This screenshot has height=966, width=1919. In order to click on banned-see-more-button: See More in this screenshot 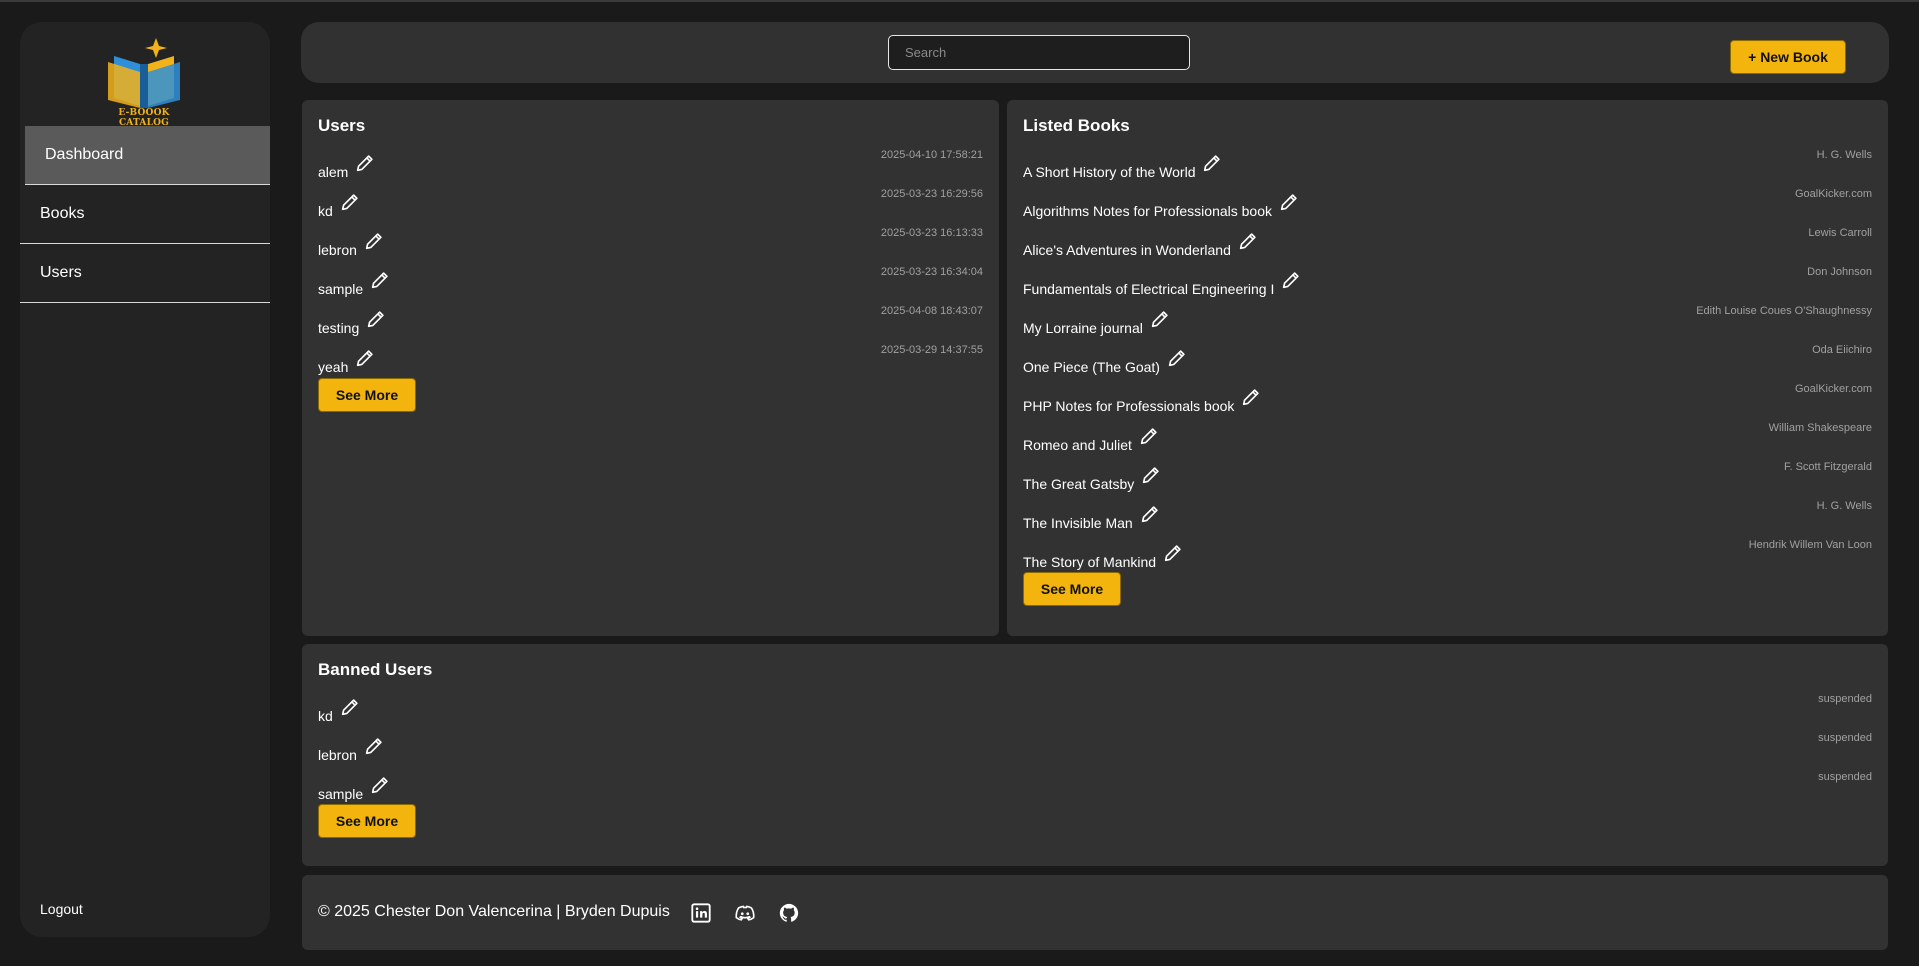, I will do `click(367, 821)`.